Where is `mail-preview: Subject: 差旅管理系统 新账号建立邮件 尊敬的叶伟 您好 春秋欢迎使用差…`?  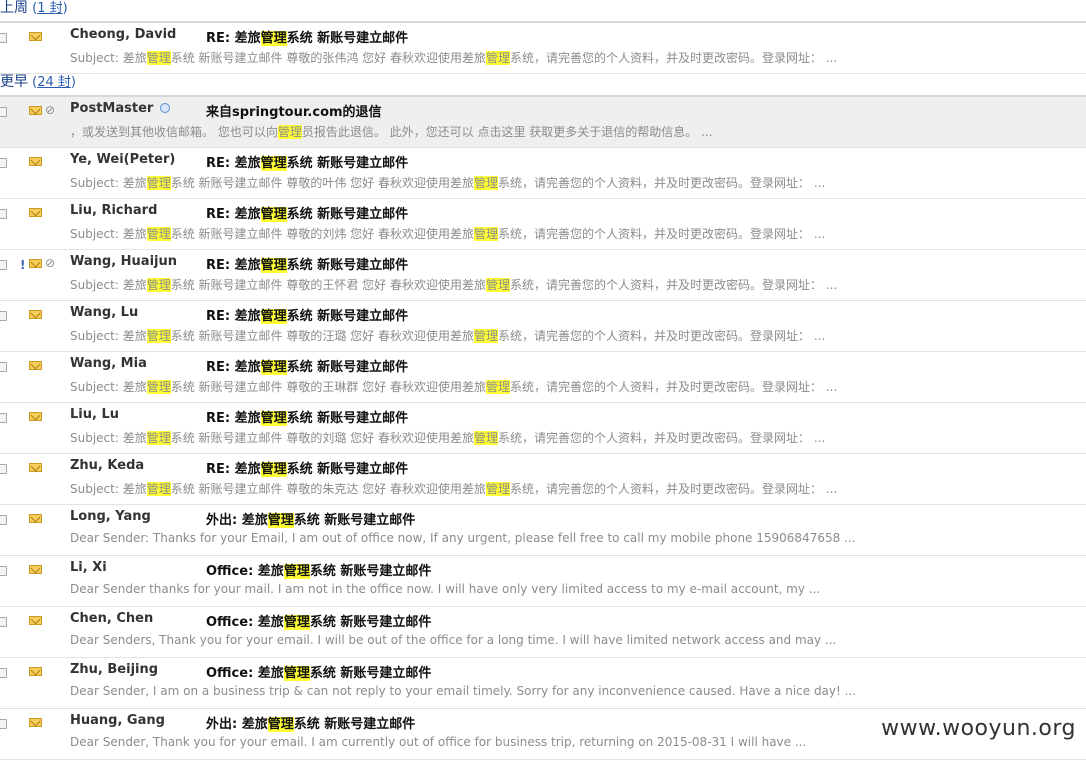
mail-preview: Subject: 差旅管理系统 新账号建立邮件 尊敬的叶伟 您好 春秋欢迎使用差… is located at coordinates (448, 183).